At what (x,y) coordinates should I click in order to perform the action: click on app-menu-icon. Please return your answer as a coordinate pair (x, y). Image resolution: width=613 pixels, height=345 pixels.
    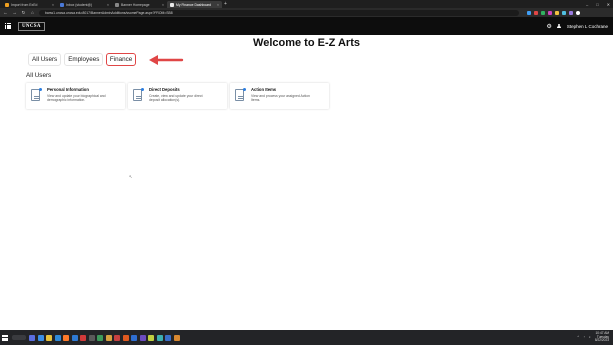
    Looking at the image, I should click on (8, 26).